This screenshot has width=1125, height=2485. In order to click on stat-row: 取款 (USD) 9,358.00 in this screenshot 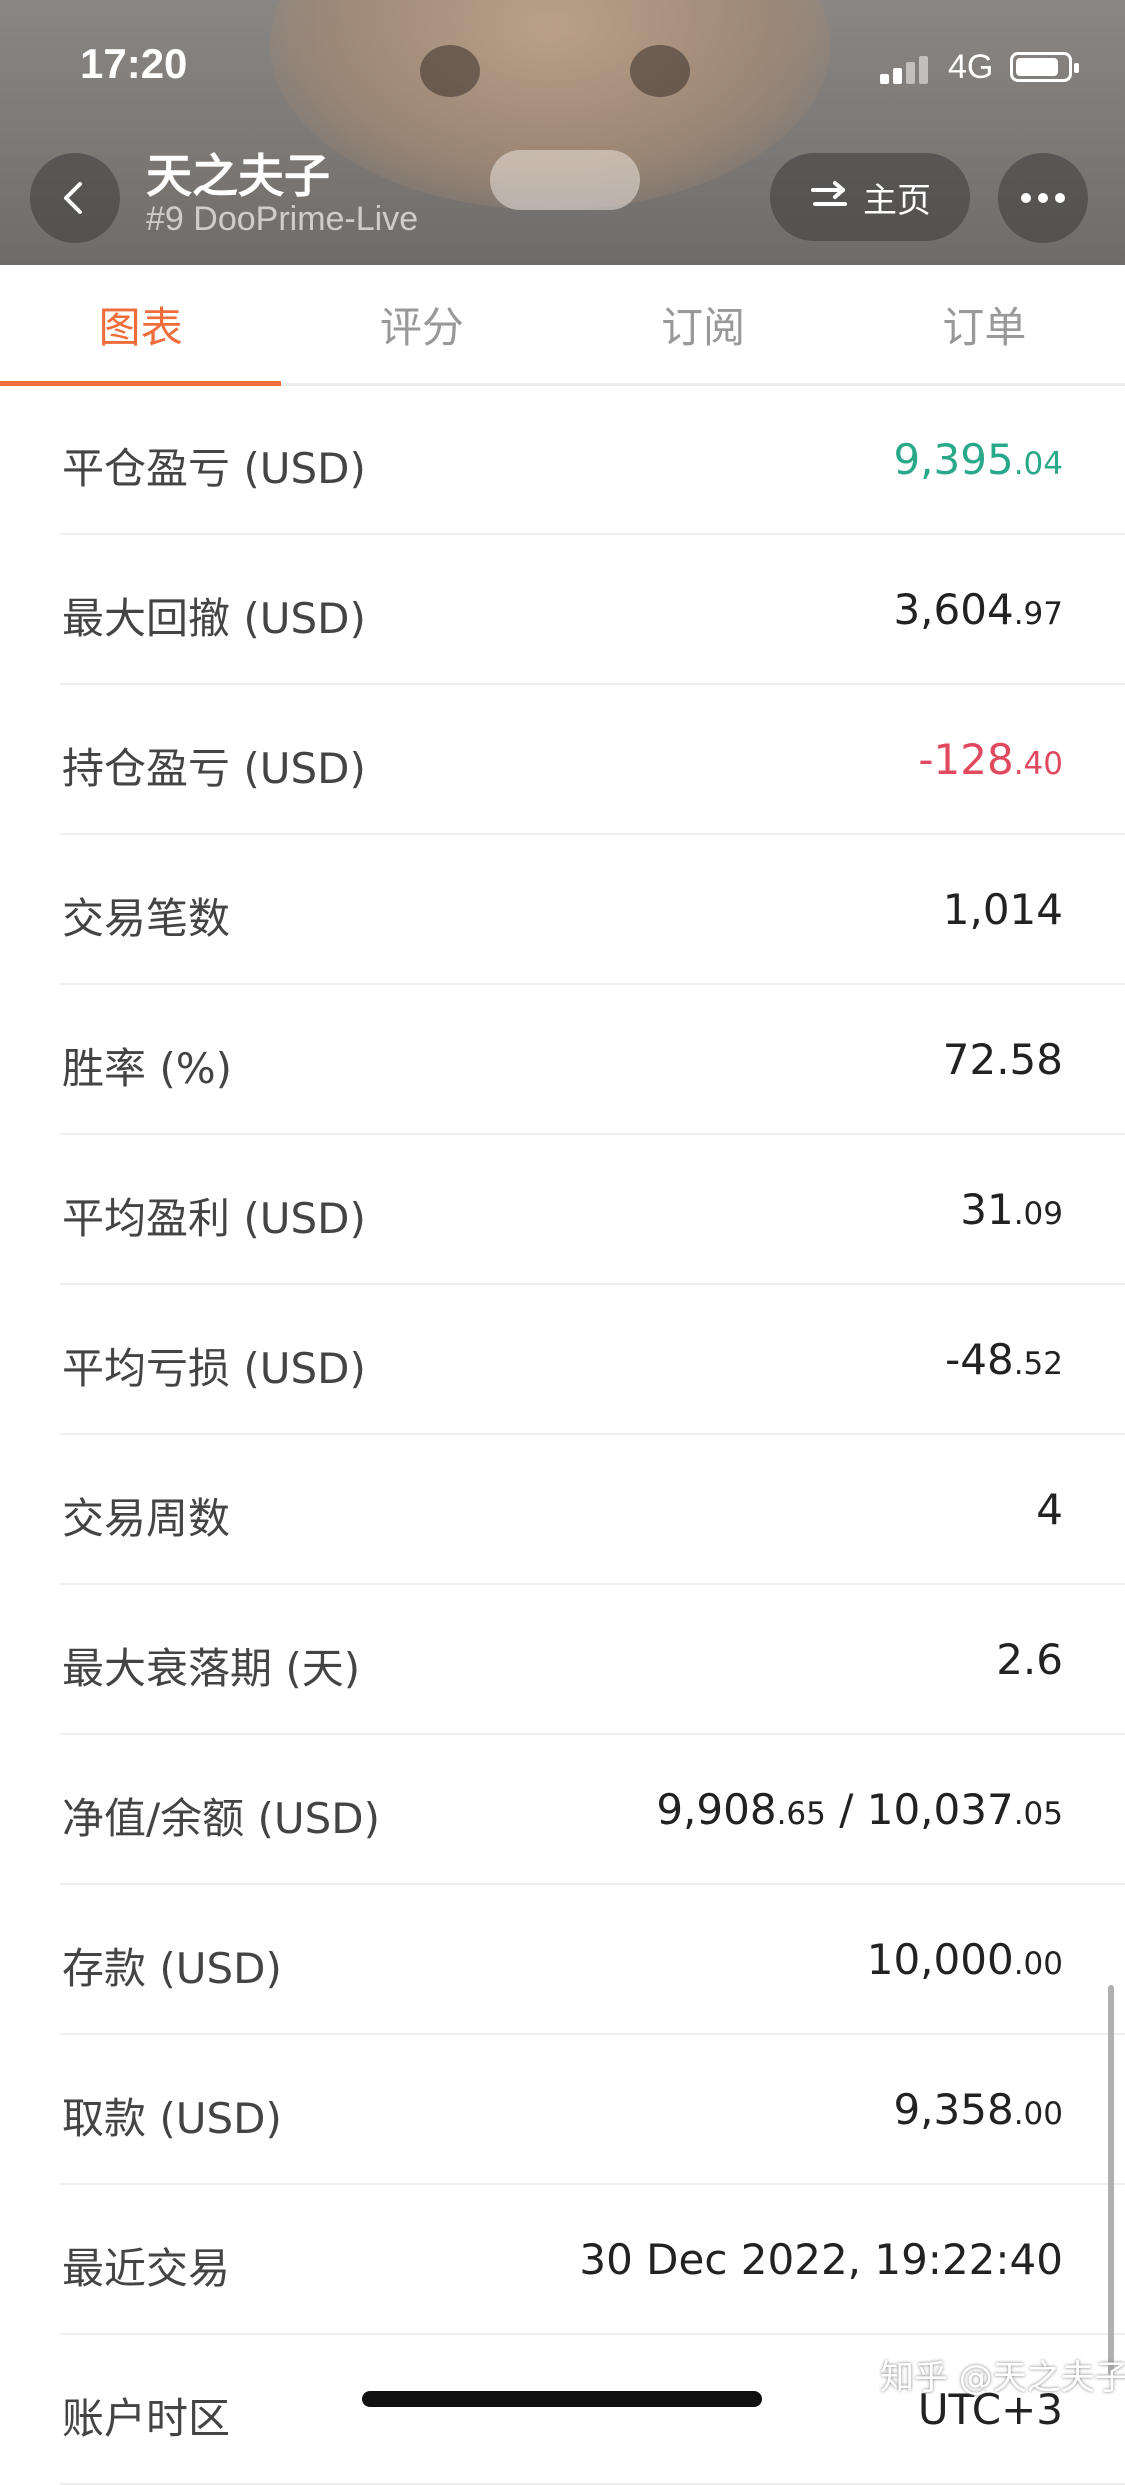, I will do `click(562, 2110)`.